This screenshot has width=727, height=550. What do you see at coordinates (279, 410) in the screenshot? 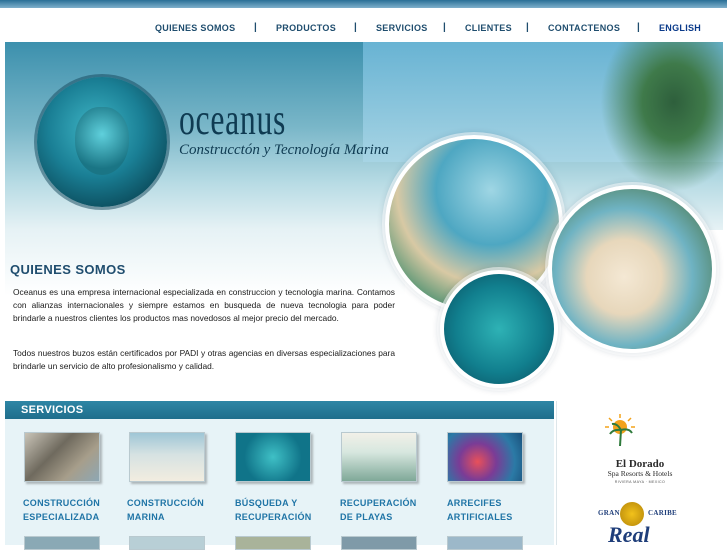
I see `services-header-bar` at bounding box center [279, 410].